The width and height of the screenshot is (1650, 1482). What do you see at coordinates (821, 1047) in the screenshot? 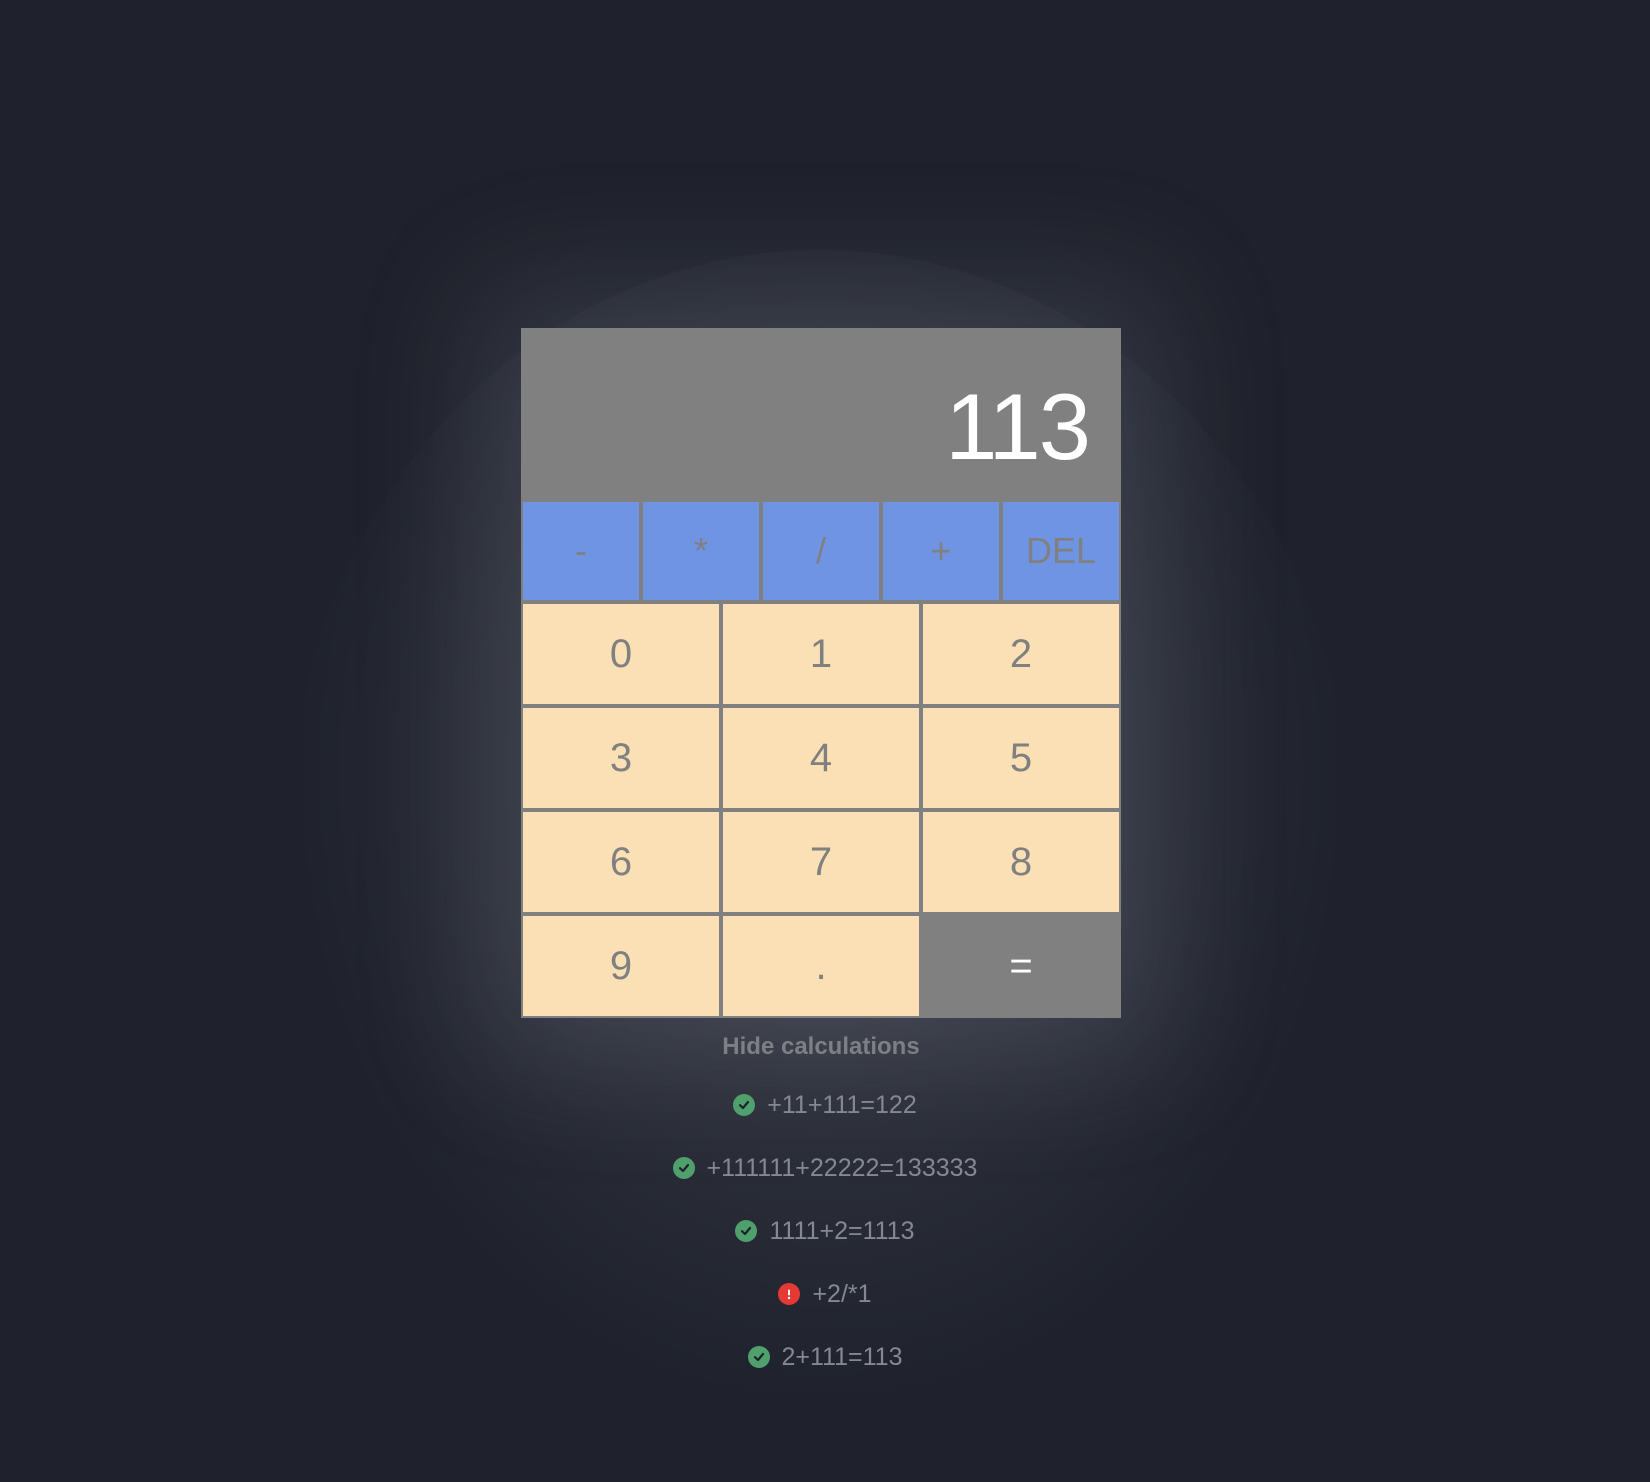
I see `hide-calculations-toggle: Hide calculations` at bounding box center [821, 1047].